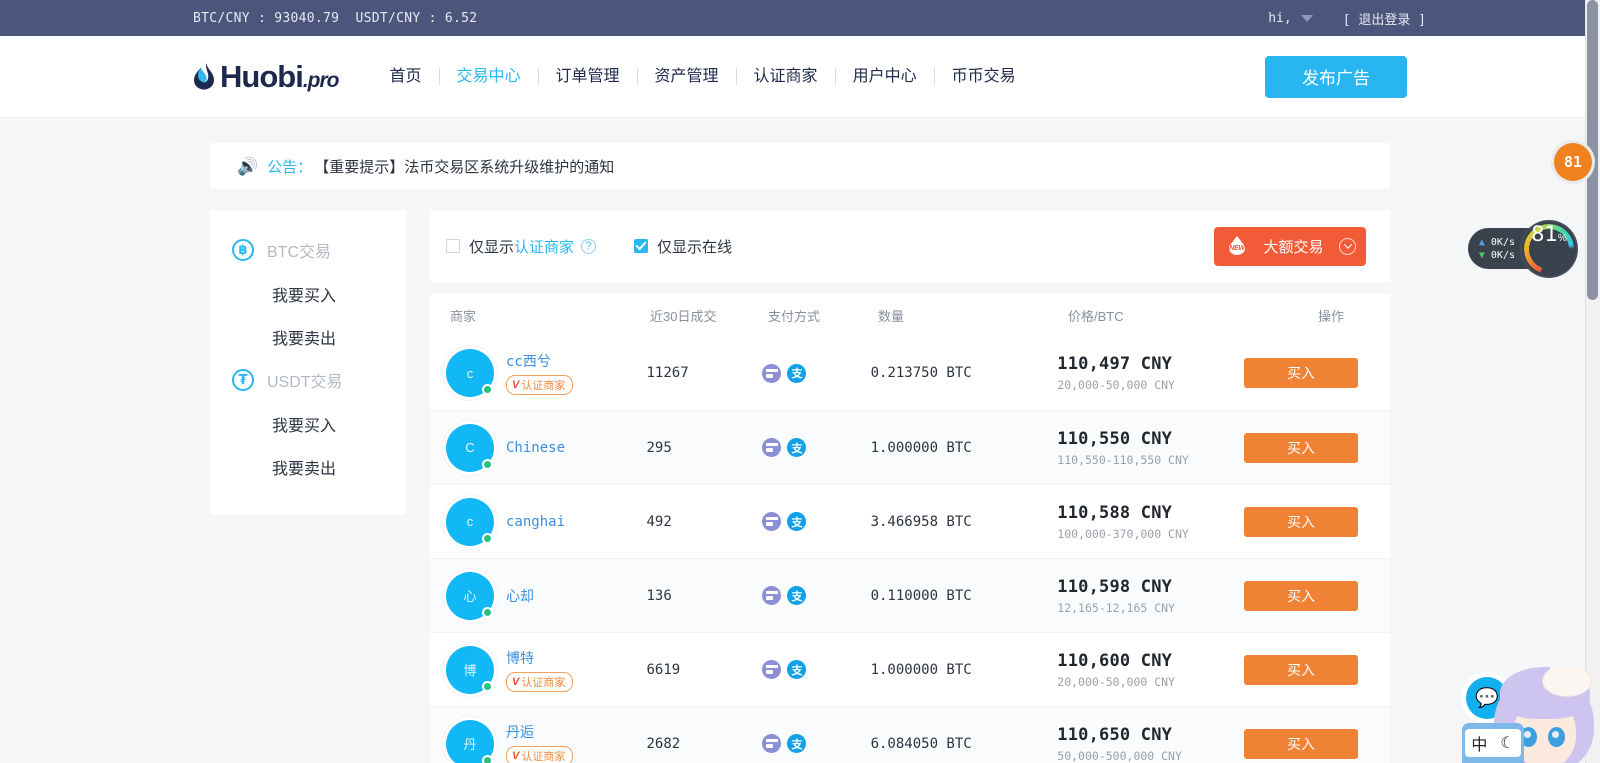  I want to click on big-trade-label: 大额交易, so click(1293, 247).